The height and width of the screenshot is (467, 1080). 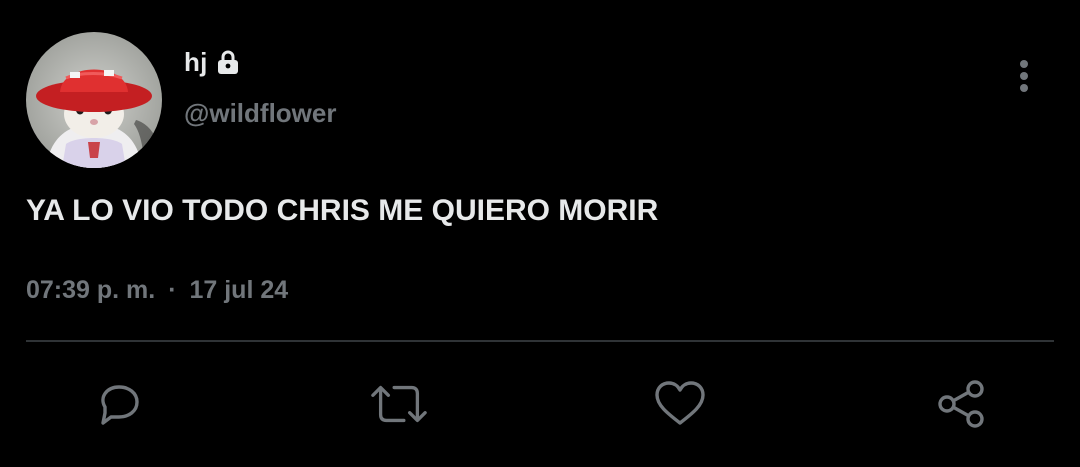 I want to click on heart-icon, so click(x=680, y=403).